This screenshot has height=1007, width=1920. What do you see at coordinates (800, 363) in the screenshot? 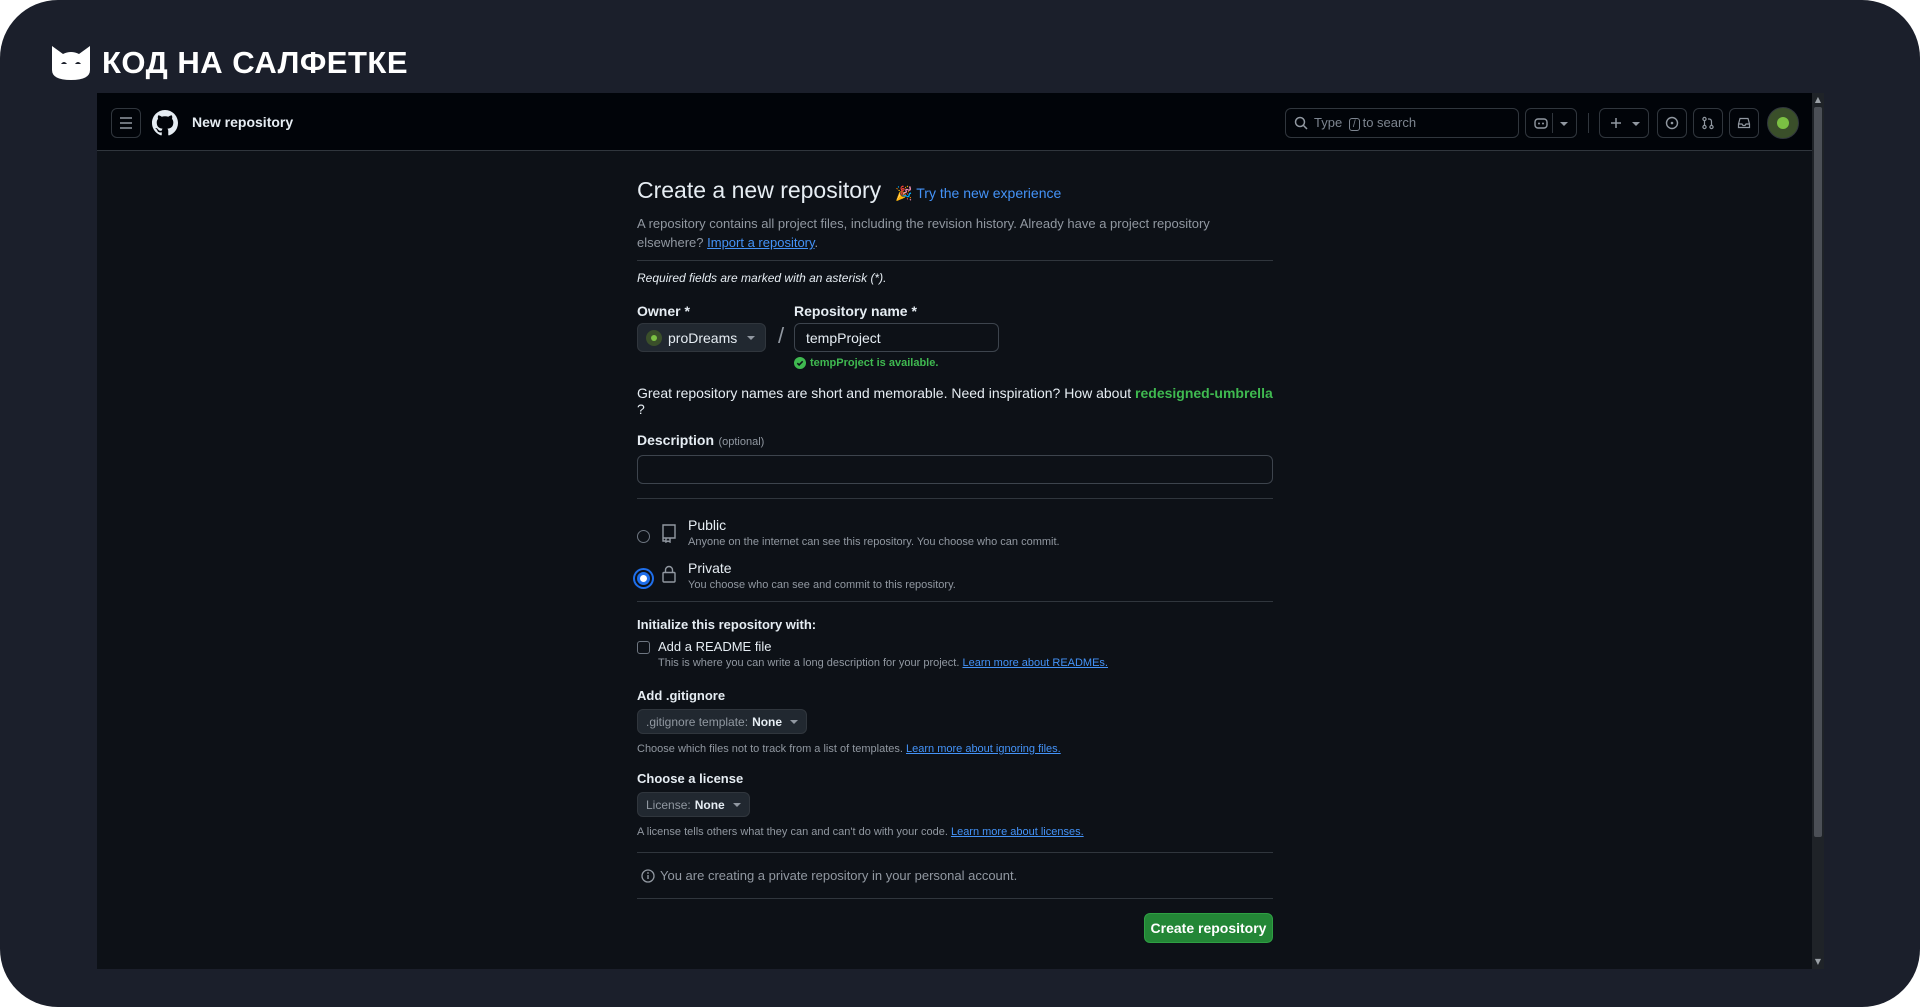
I see `check-circle-icon` at bounding box center [800, 363].